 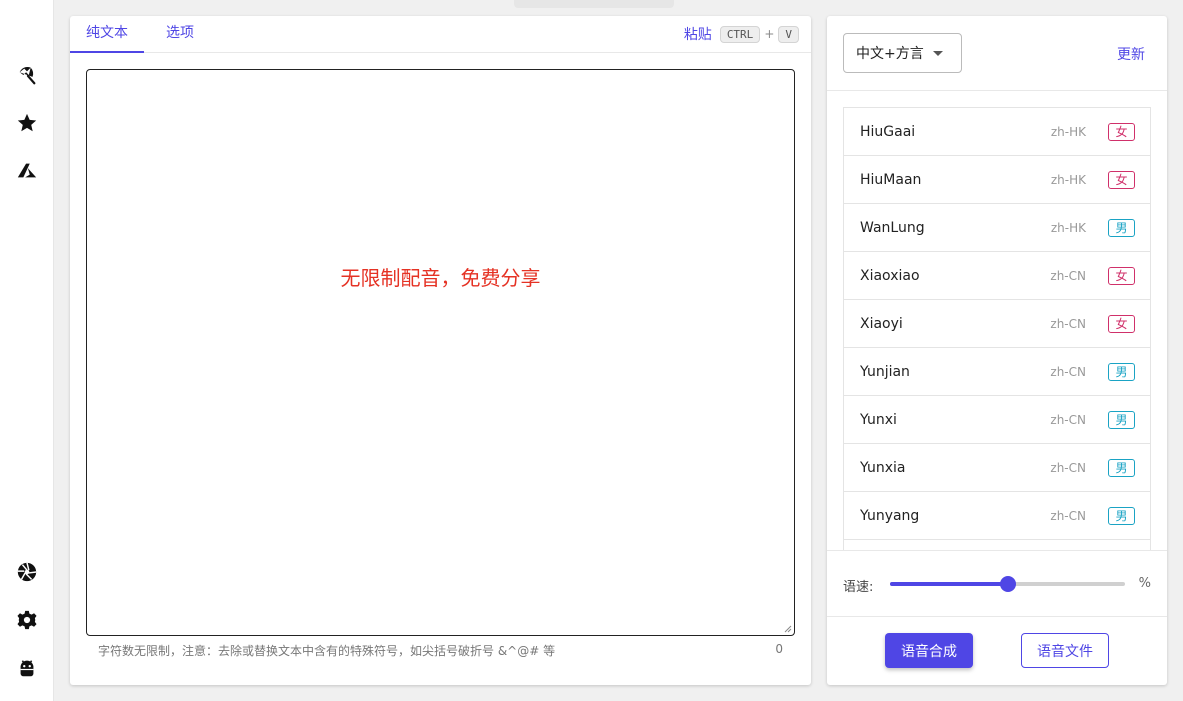 What do you see at coordinates (1131, 54) in the screenshot?
I see `refresh-button: 更新` at bounding box center [1131, 54].